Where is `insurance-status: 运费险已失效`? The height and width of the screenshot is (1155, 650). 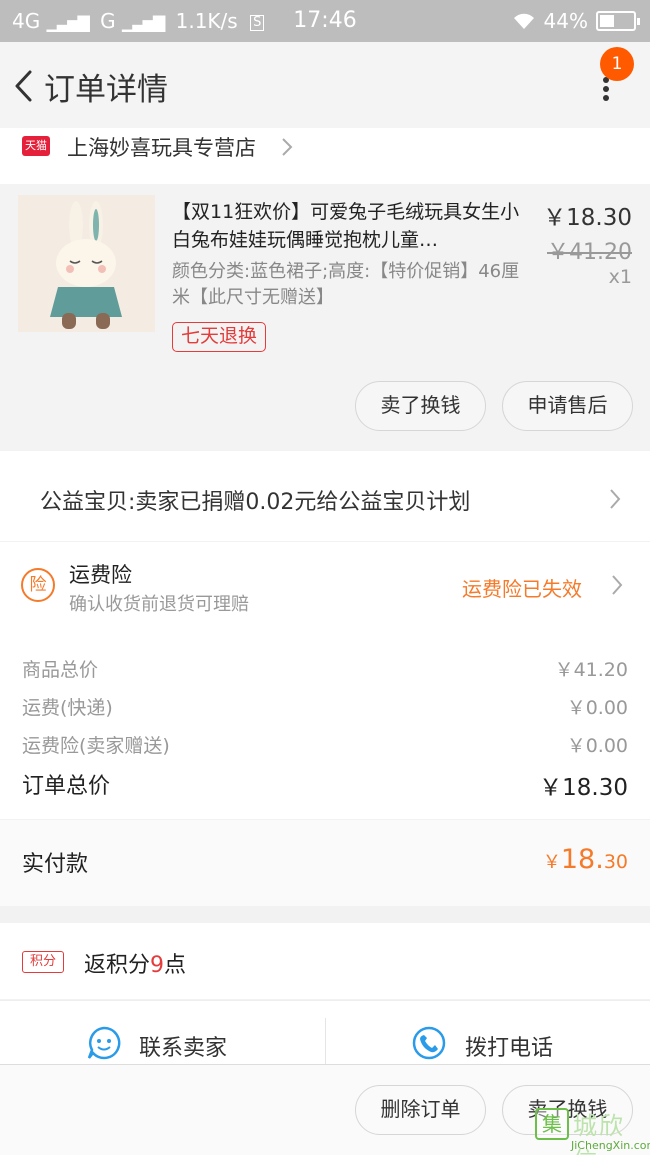 insurance-status: 运费险已失效 is located at coordinates (522, 587).